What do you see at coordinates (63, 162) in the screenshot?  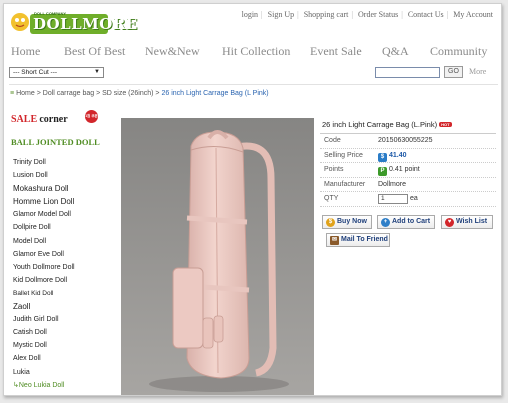 I see `sidebar-item-trinity-doll: Trinity Doll` at bounding box center [63, 162].